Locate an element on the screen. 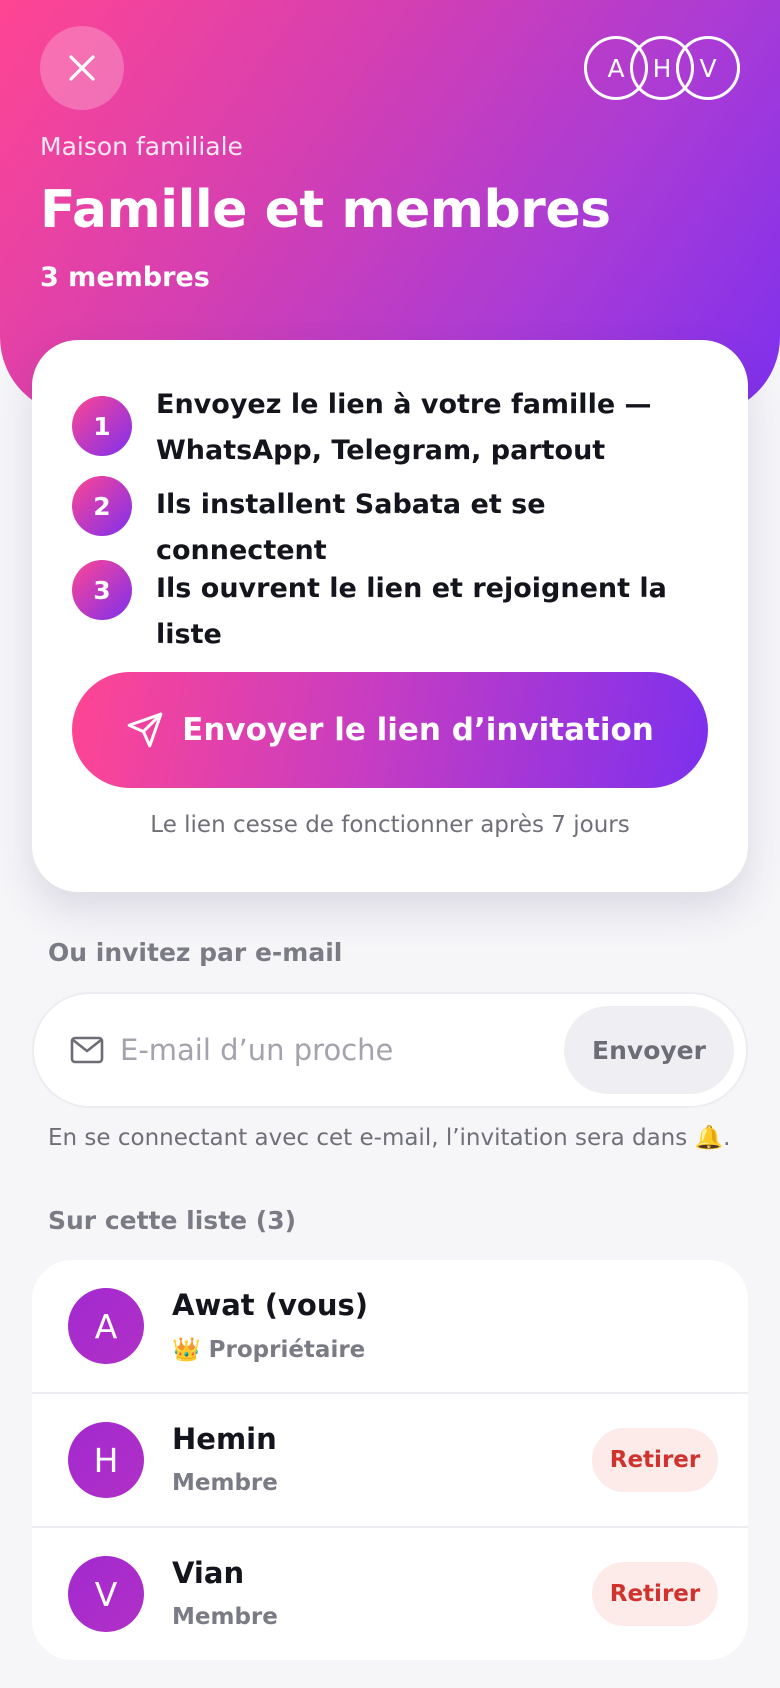  member-row: H Hemin Membre Retirer is located at coordinates (390, 1459).